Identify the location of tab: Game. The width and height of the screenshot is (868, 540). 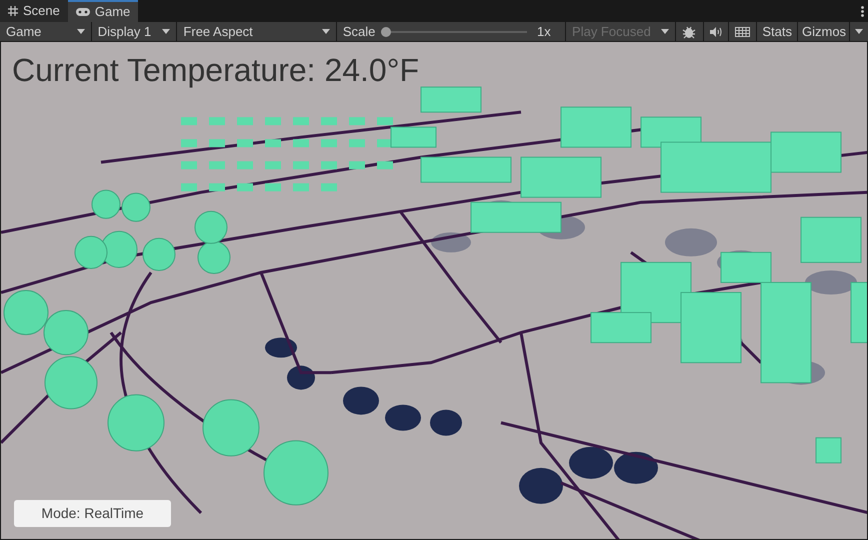
(103, 11).